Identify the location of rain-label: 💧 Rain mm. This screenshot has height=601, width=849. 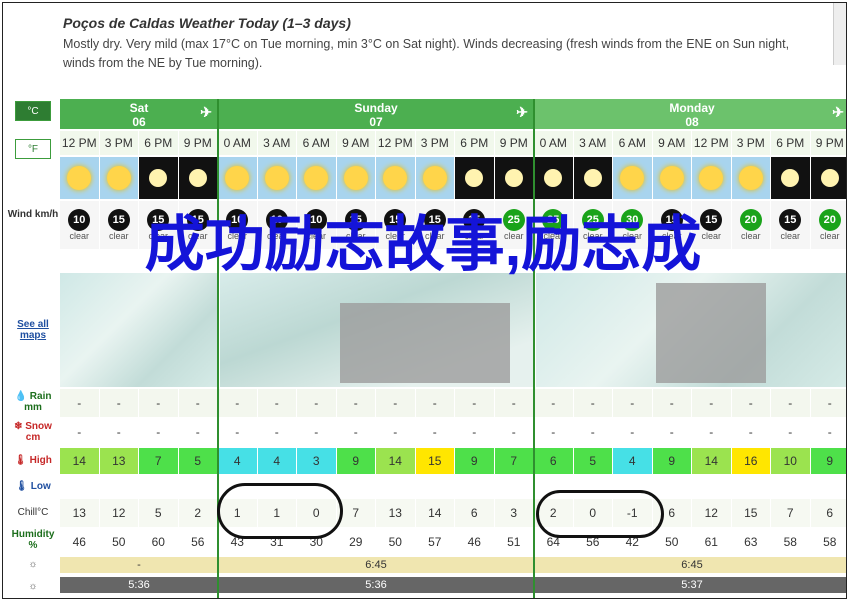
(33, 402).